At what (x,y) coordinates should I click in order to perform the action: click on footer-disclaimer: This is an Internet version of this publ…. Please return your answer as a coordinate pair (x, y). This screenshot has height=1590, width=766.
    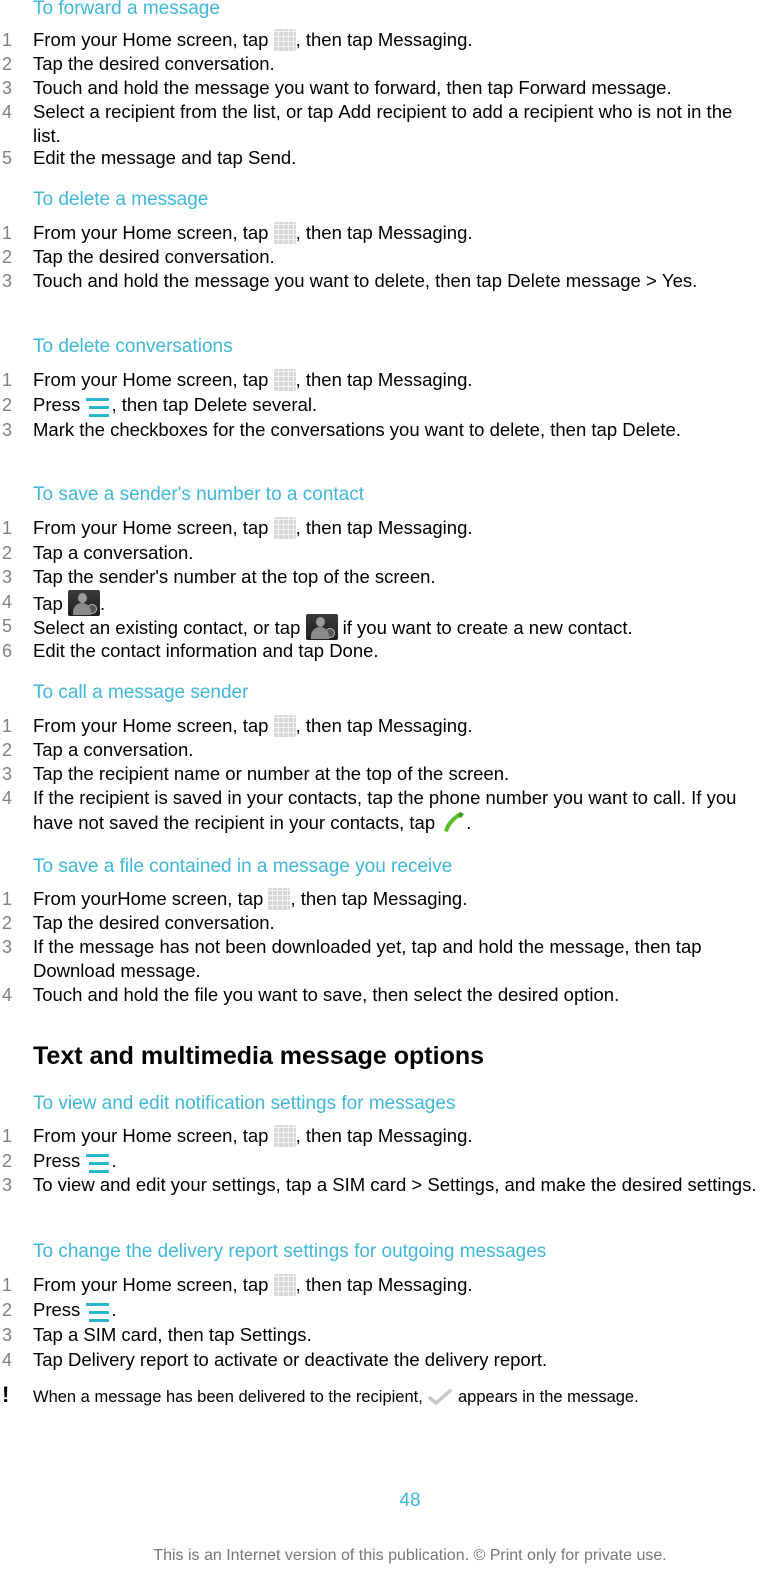
    Looking at the image, I should click on (410, 1555).